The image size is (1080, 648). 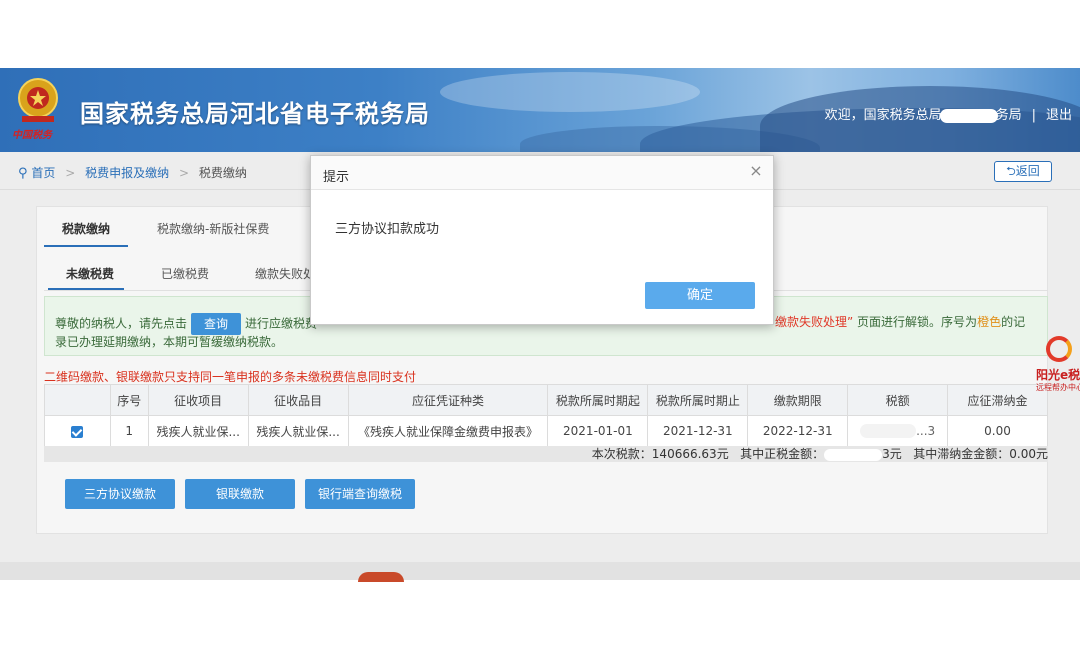 What do you see at coordinates (756, 171) in the screenshot?
I see `close-icon: ×` at bounding box center [756, 171].